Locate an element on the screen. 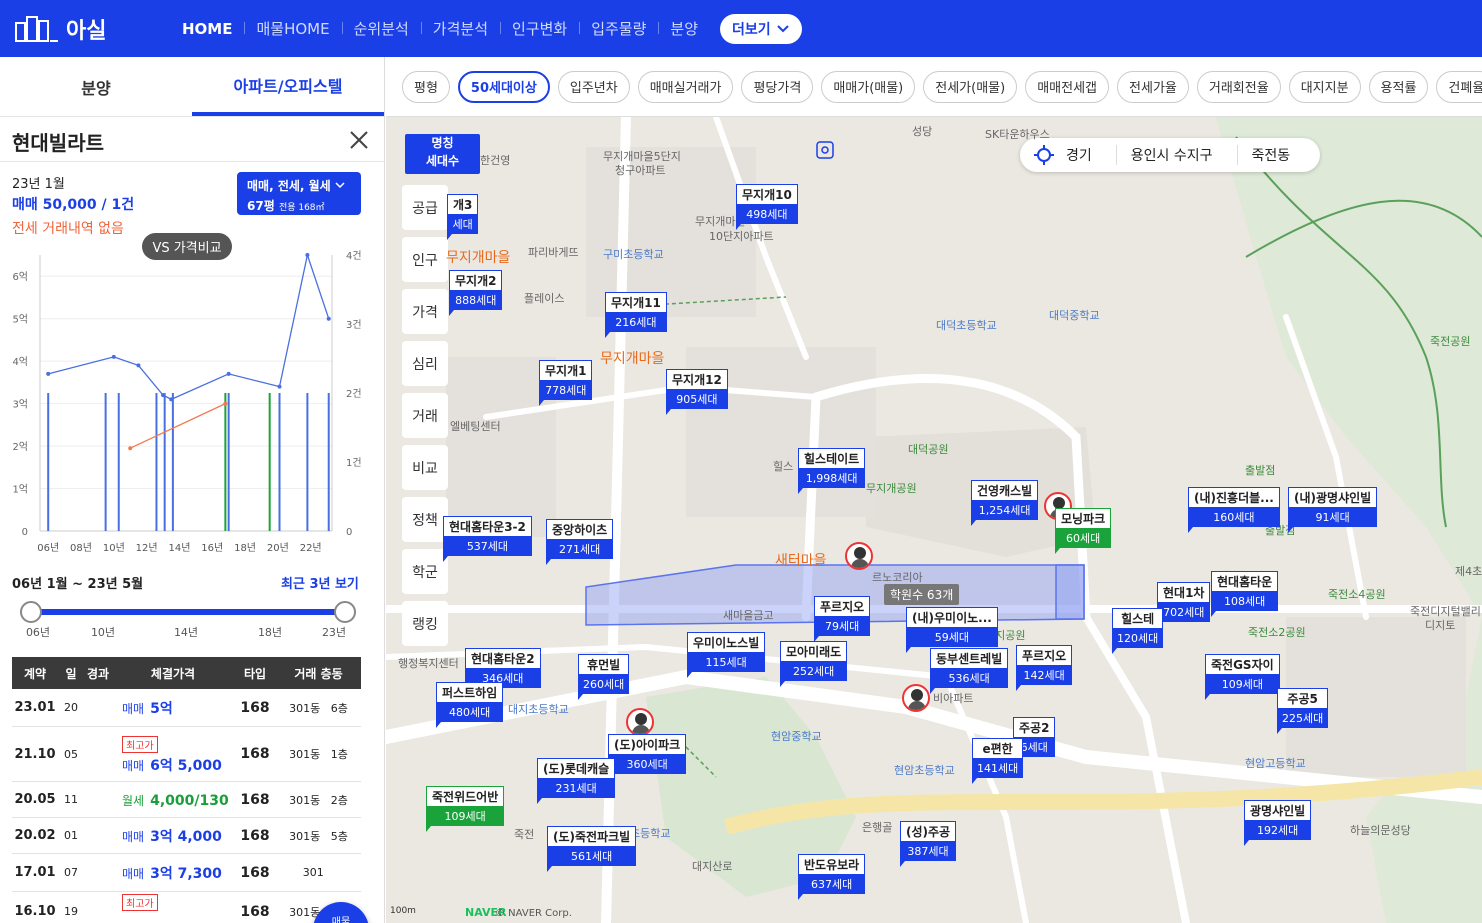 Image resolution: width=1482 pixels, height=923 pixels. side-menu-item-0: 공급 is located at coordinates (425, 207).